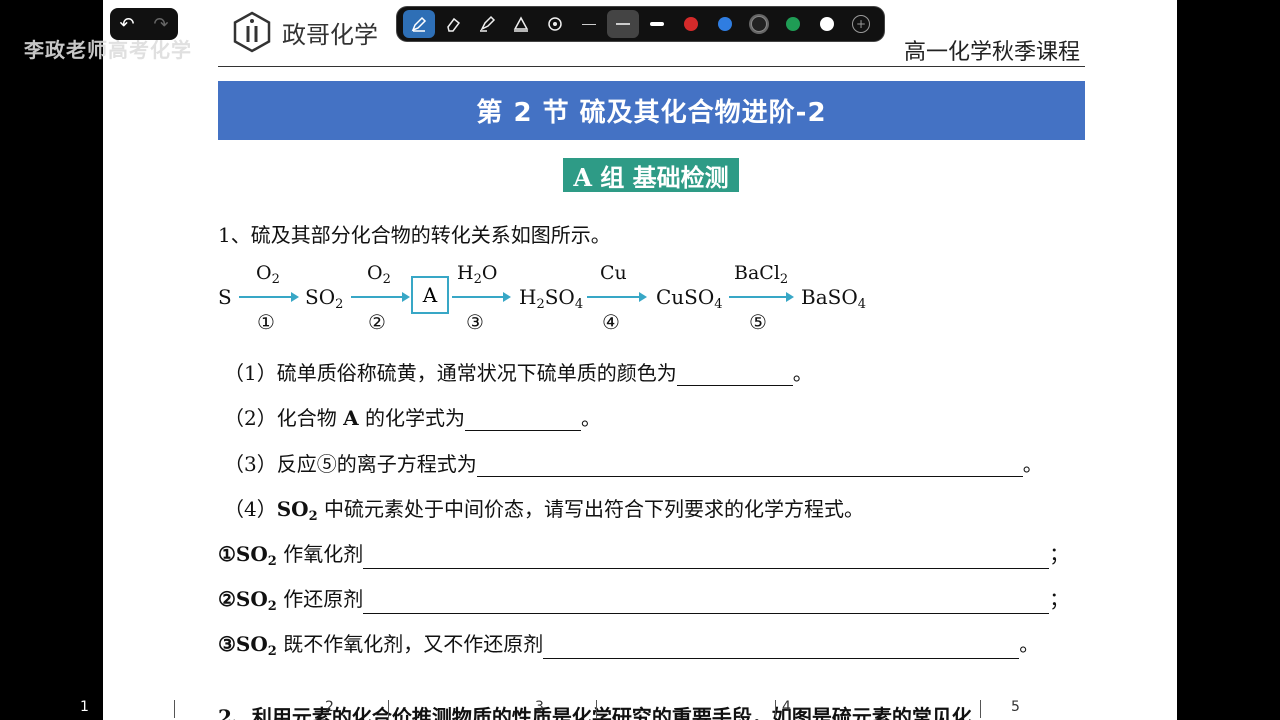 This screenshot has width=1280, height=720. Describe the element at coordinates (623, 24) in the screenshot. I see `line-width-medium` at that location.